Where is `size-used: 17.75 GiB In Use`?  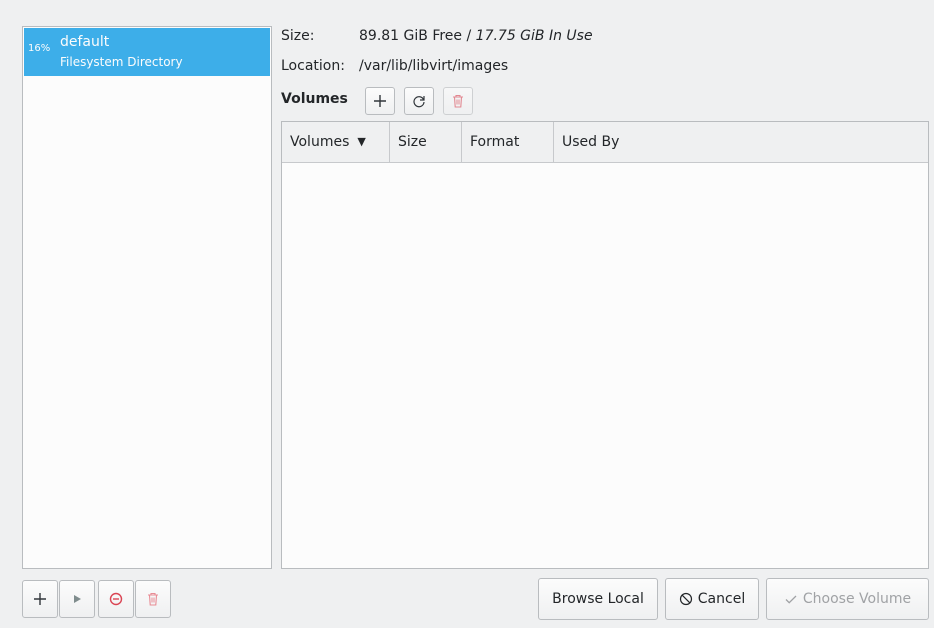
size-used: 17.75 GiB In Use is located at coordinates (534, 36).